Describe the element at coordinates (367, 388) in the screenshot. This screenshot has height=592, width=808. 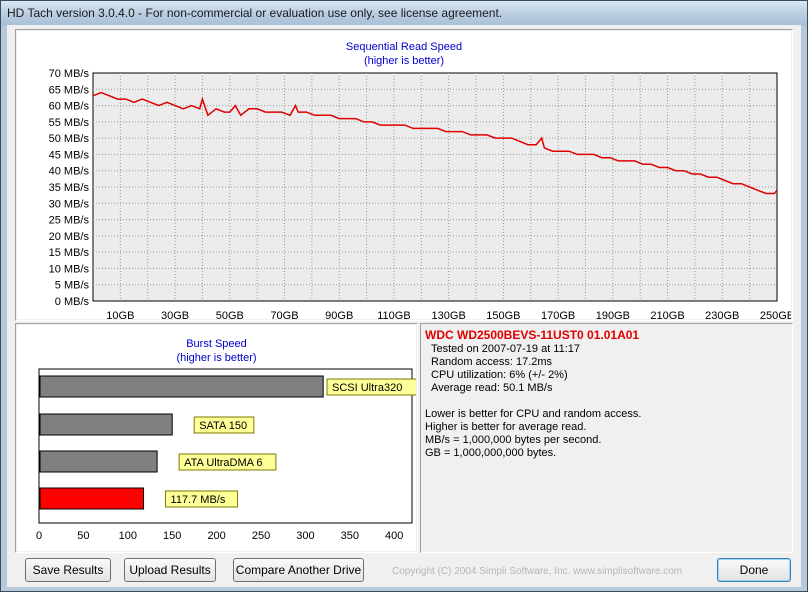
I see `burst-bar-label: SCSI Ultra320` at that location.